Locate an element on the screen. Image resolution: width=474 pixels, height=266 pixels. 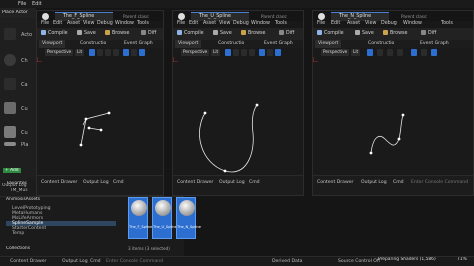
asset-tile: The_U_Spline is located at coordinates (164, 218).